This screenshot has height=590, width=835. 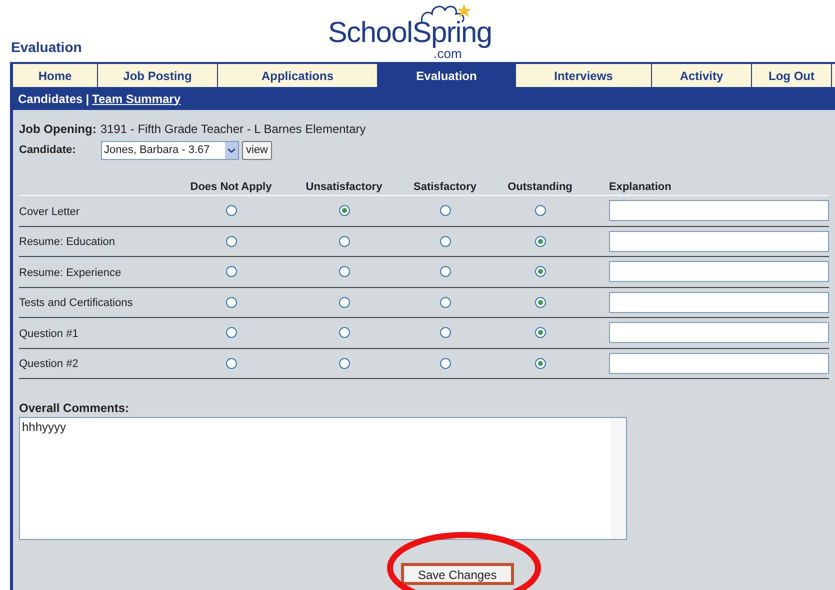 I want to click on job-opening-value: 3191 - Fifth Grade Teacher - L Barnes Elementary, so click(x=233, y=129).